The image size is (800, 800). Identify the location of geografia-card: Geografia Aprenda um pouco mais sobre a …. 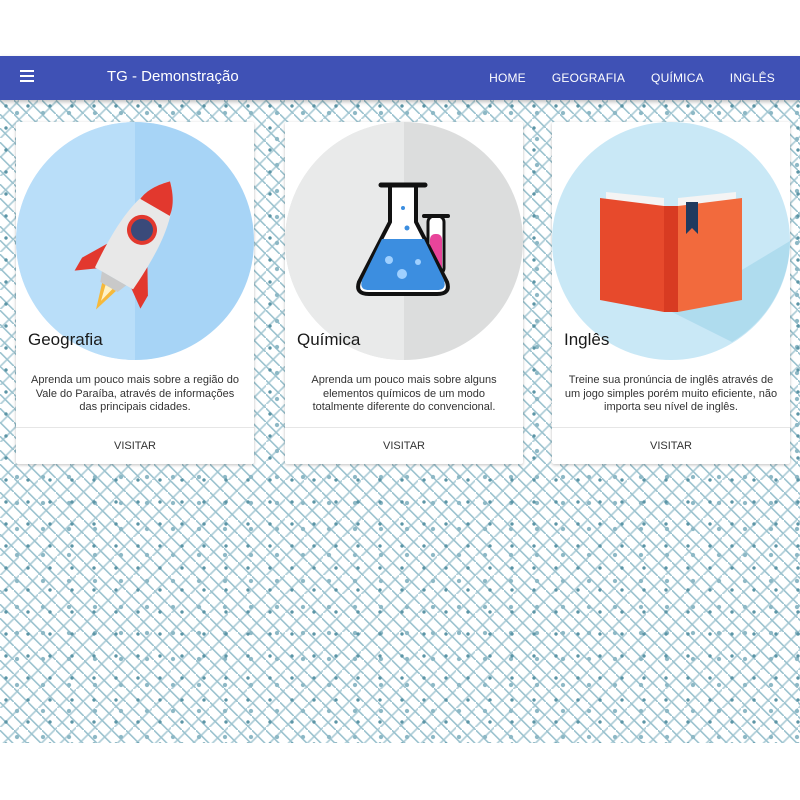
(135, 293).